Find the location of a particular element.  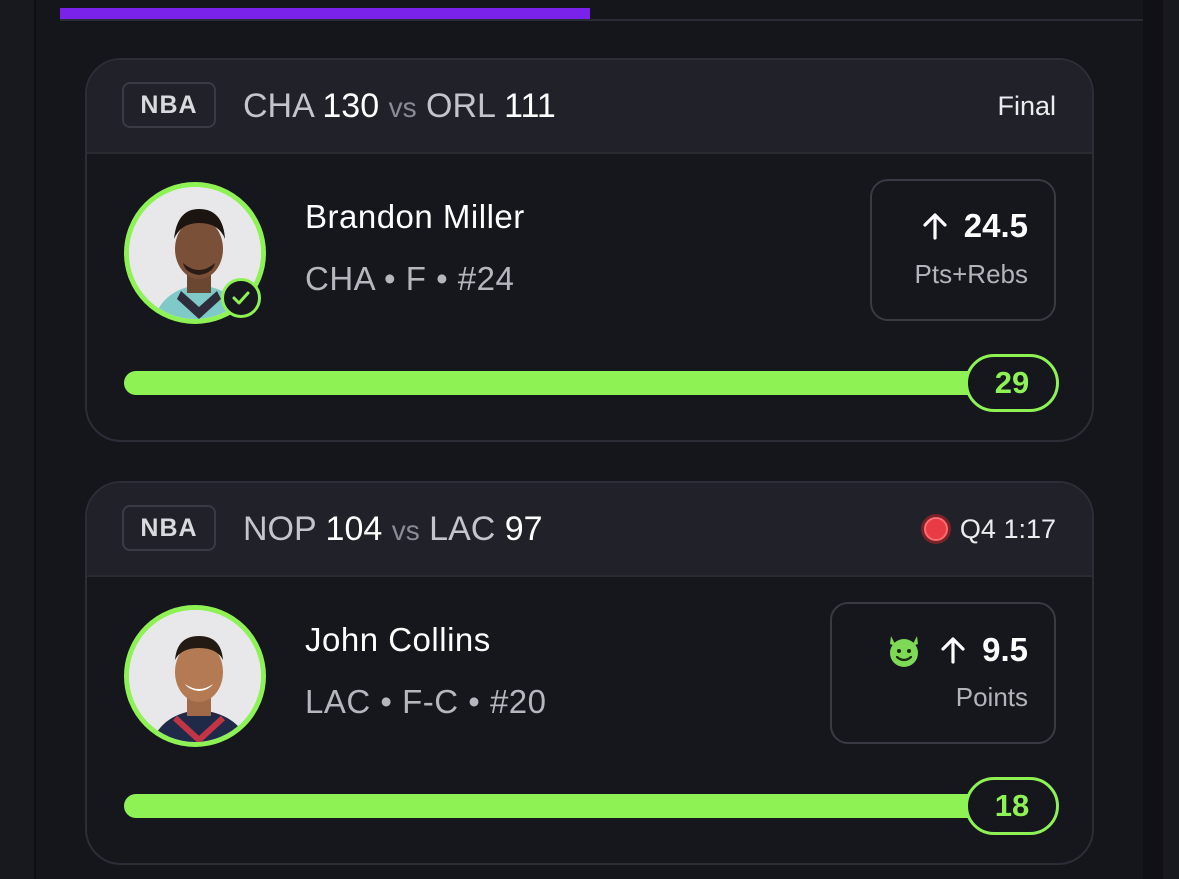

game-header: NBA NOP 104 vs LAC 97 Q4 1:17 is located at coordinates (589, 530).